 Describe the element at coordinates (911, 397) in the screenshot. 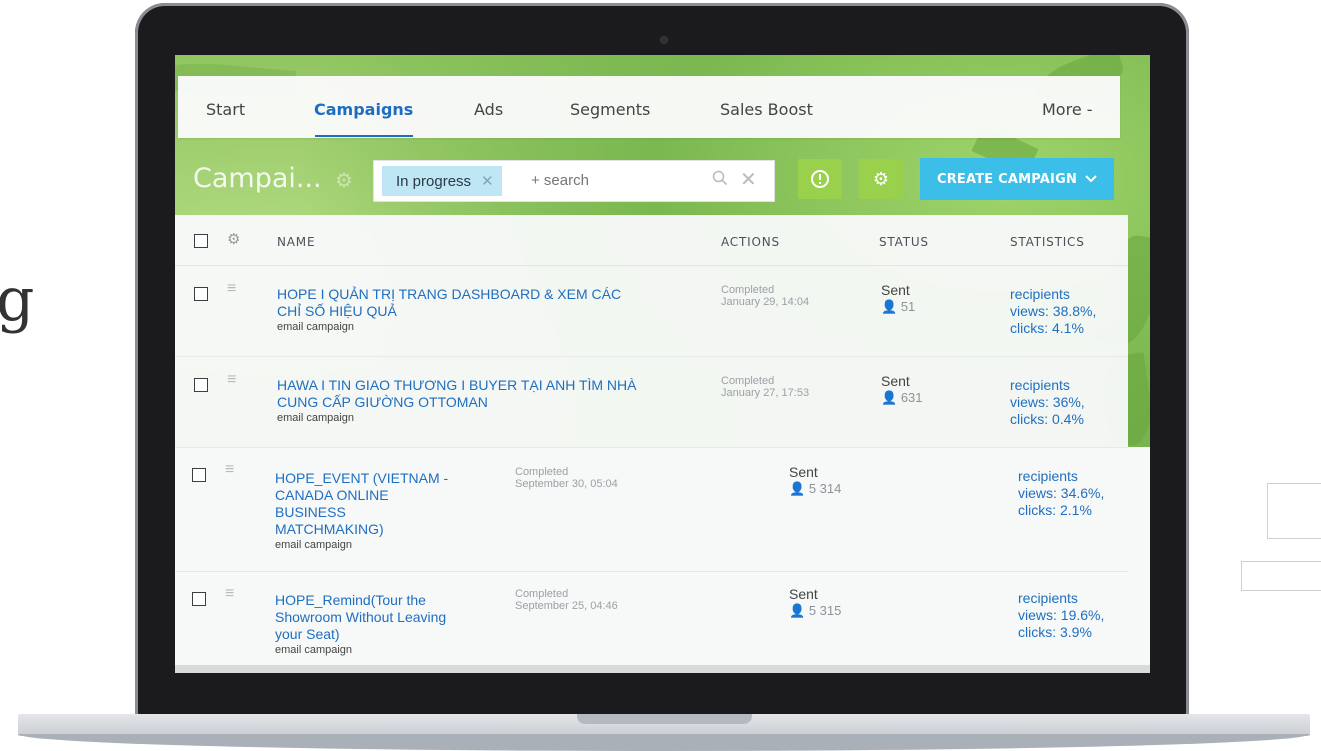

I see `recipient-count-value: 631` at that location.